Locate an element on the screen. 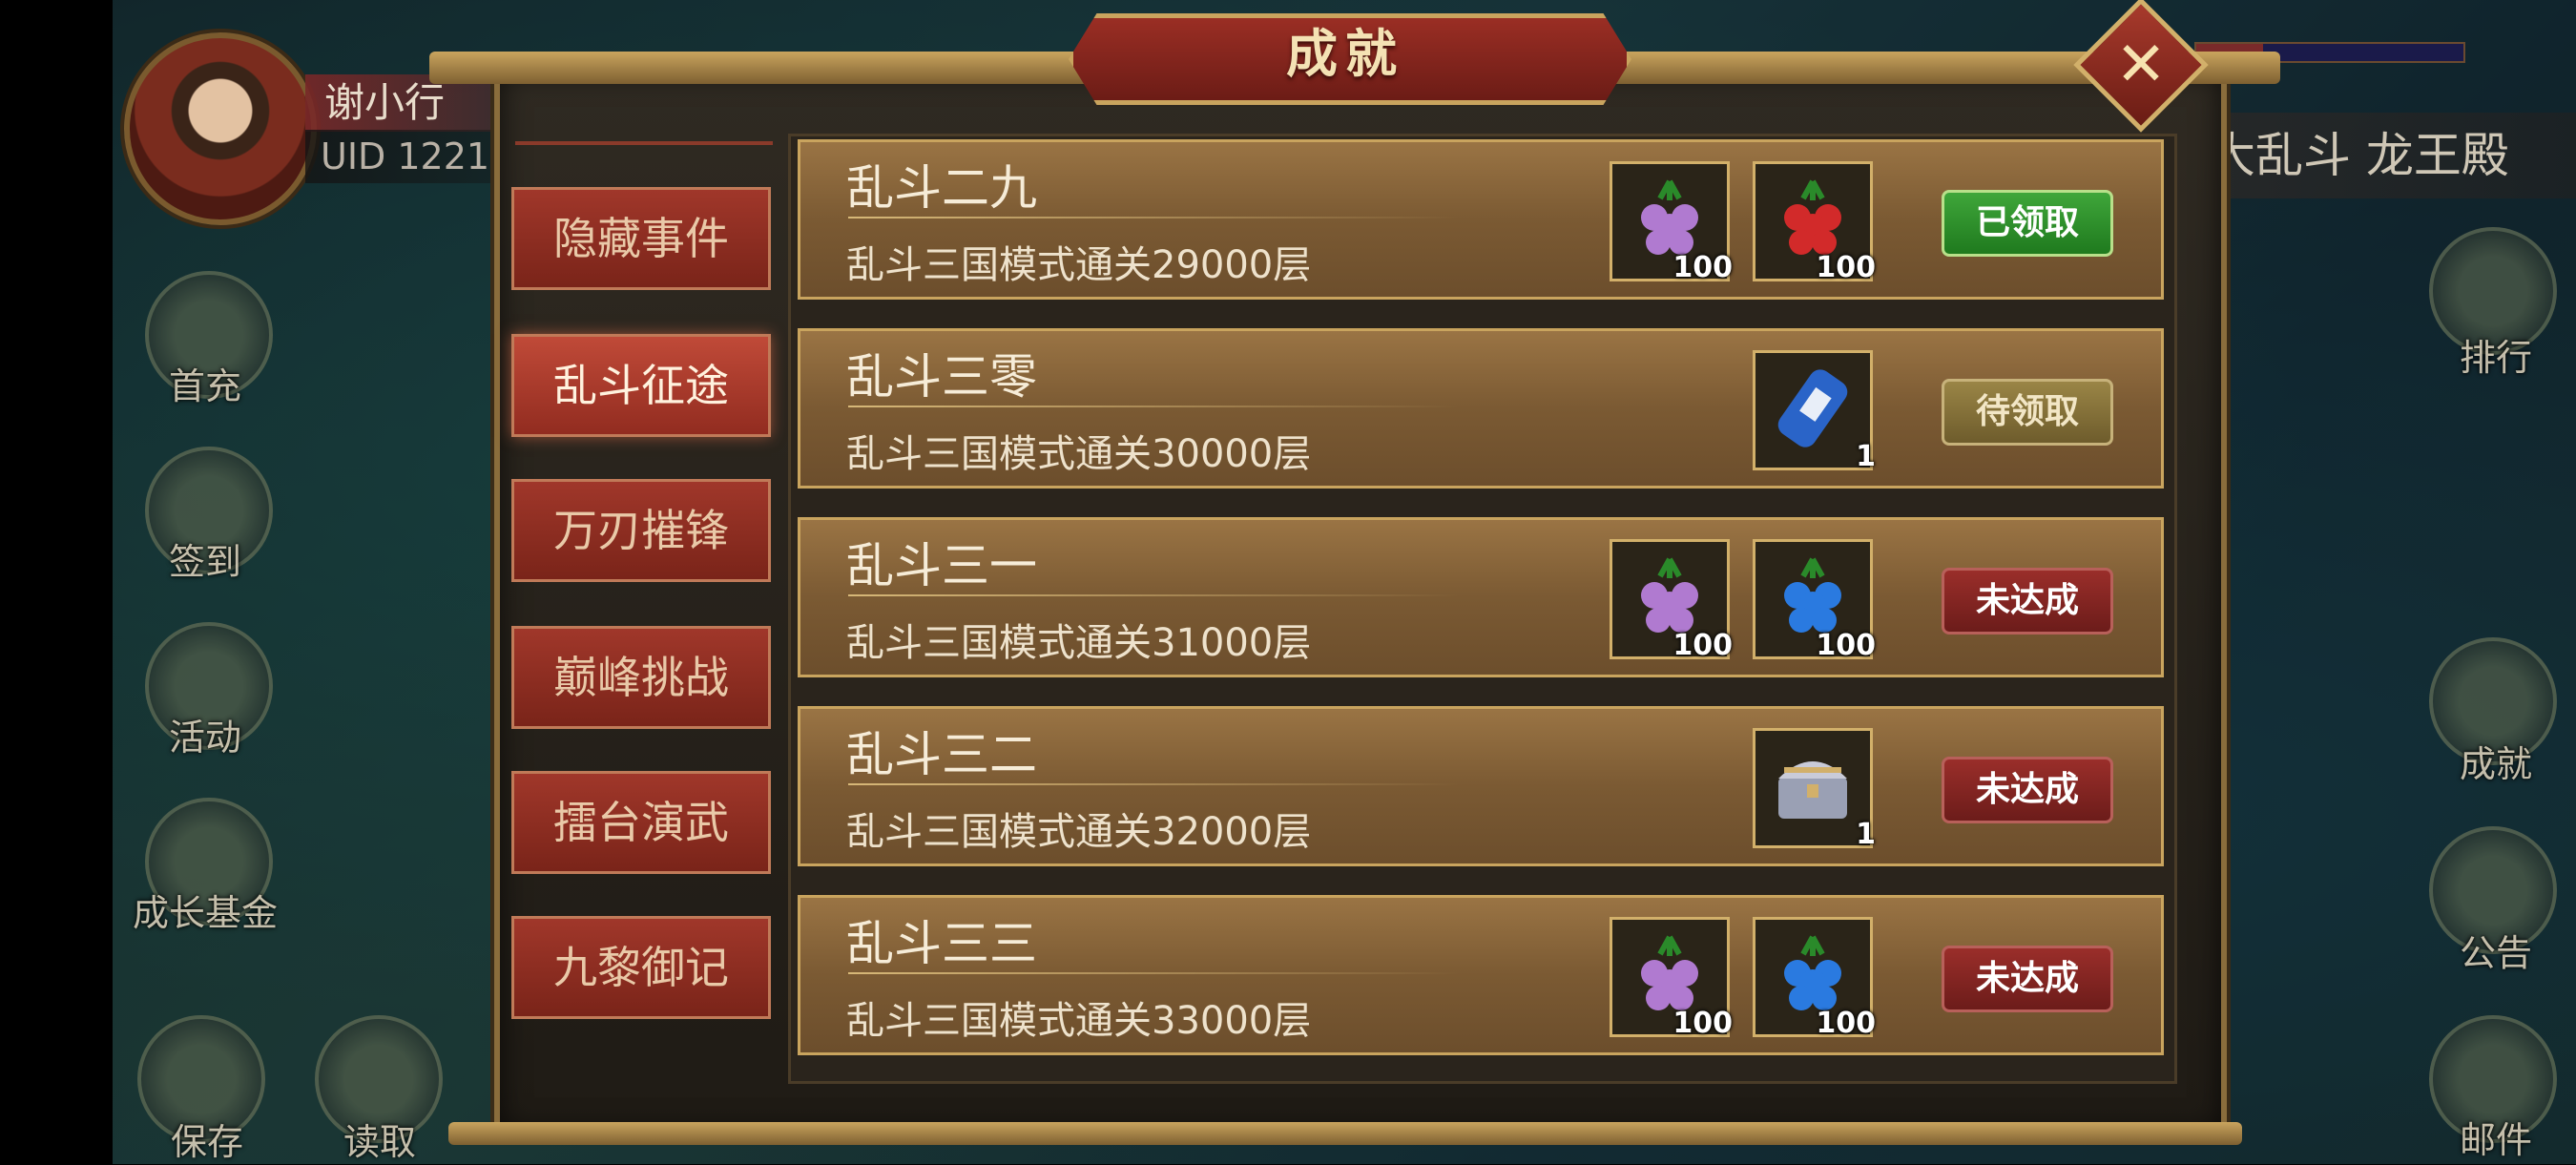 The width and height of the screenshot is (2576, 1165). treasure-chest-icon: 1 is located at coordinates (1814, 789).